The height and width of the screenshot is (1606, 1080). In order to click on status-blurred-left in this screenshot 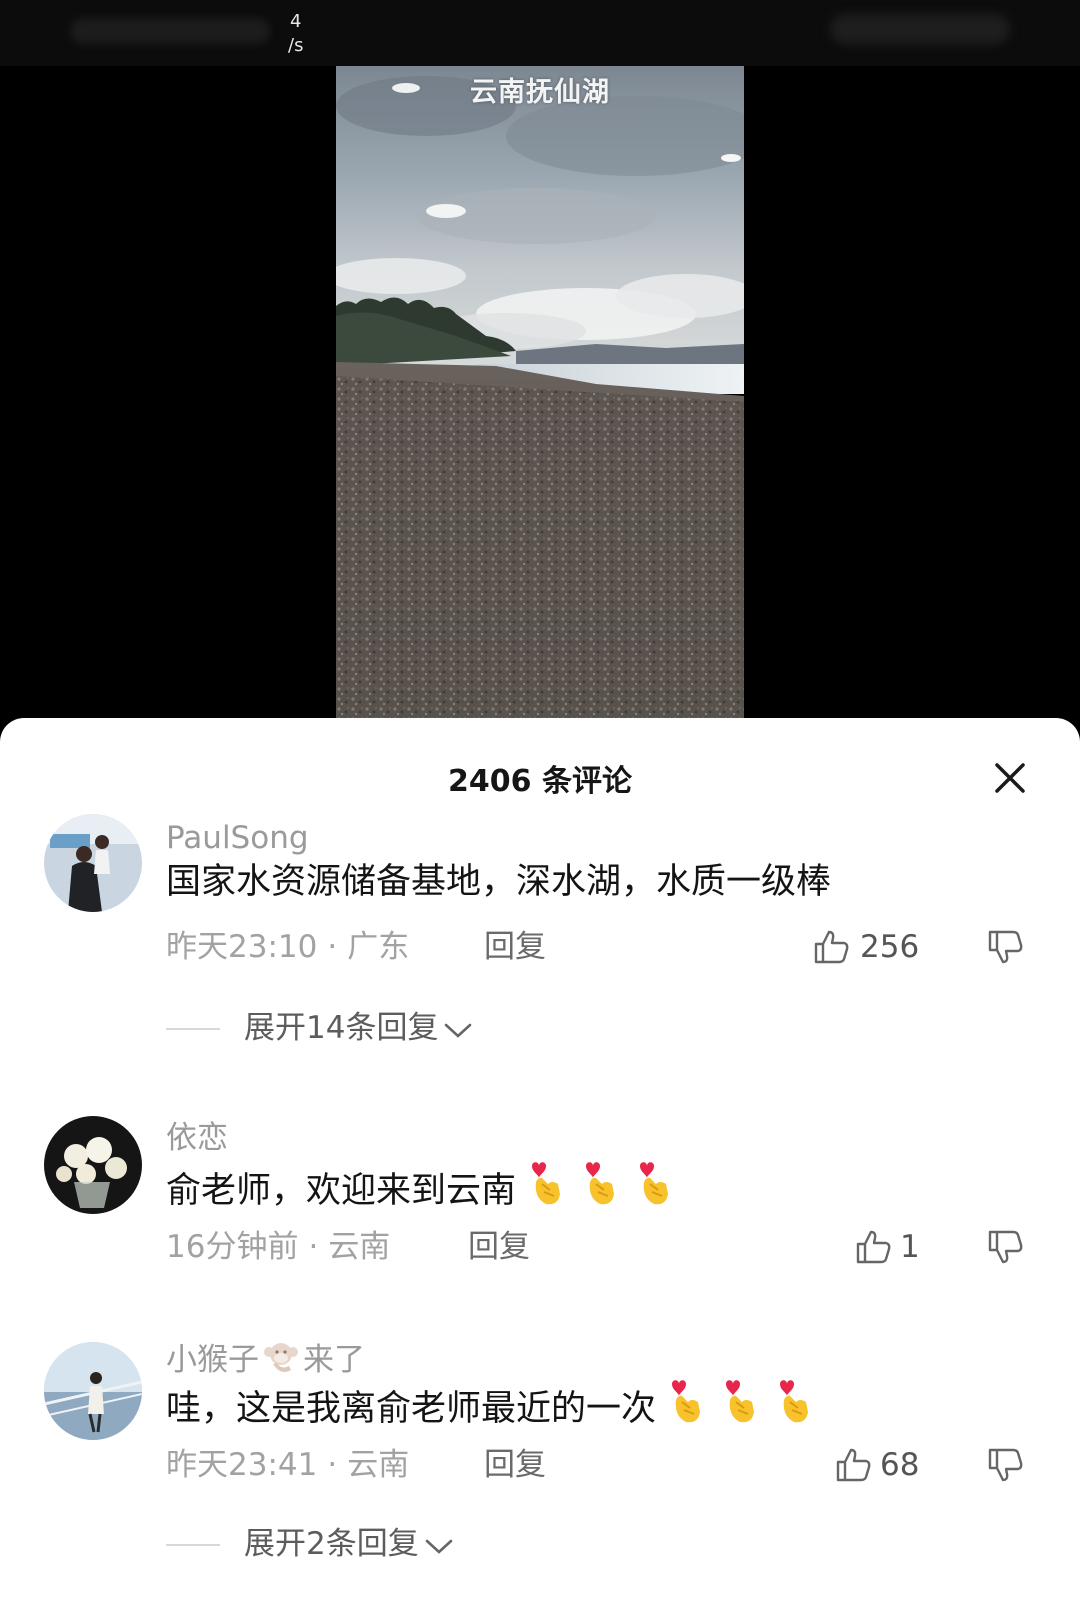, I will do `click(170, 31)`.